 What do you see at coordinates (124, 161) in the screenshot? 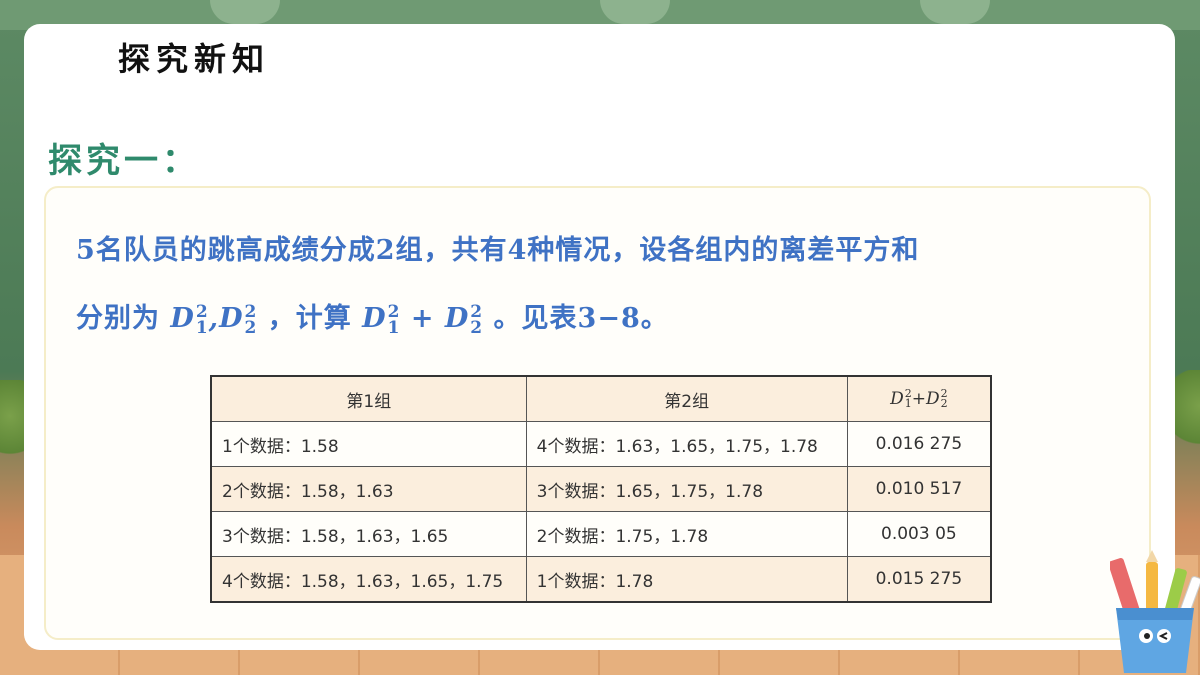
I see `section-title: 探究一：` at bounding box center [124, 161].